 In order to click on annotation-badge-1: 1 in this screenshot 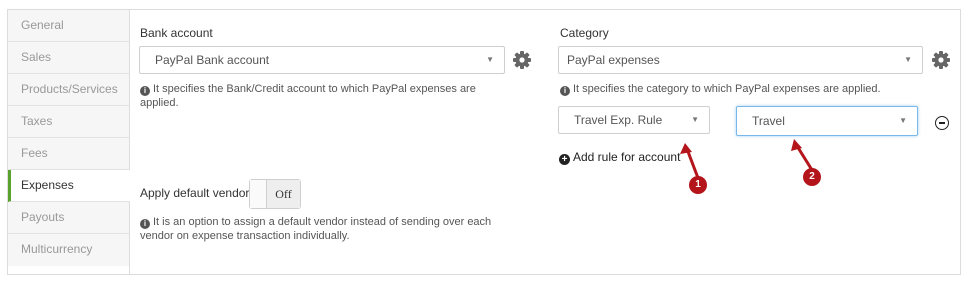, I will do `click(698, 185)`.